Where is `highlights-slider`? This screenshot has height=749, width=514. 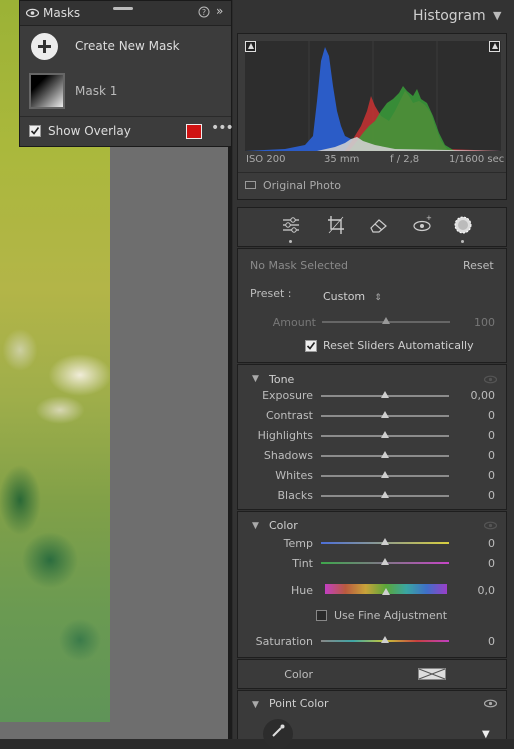 highlights-slider is located at coordinates (385, 434).